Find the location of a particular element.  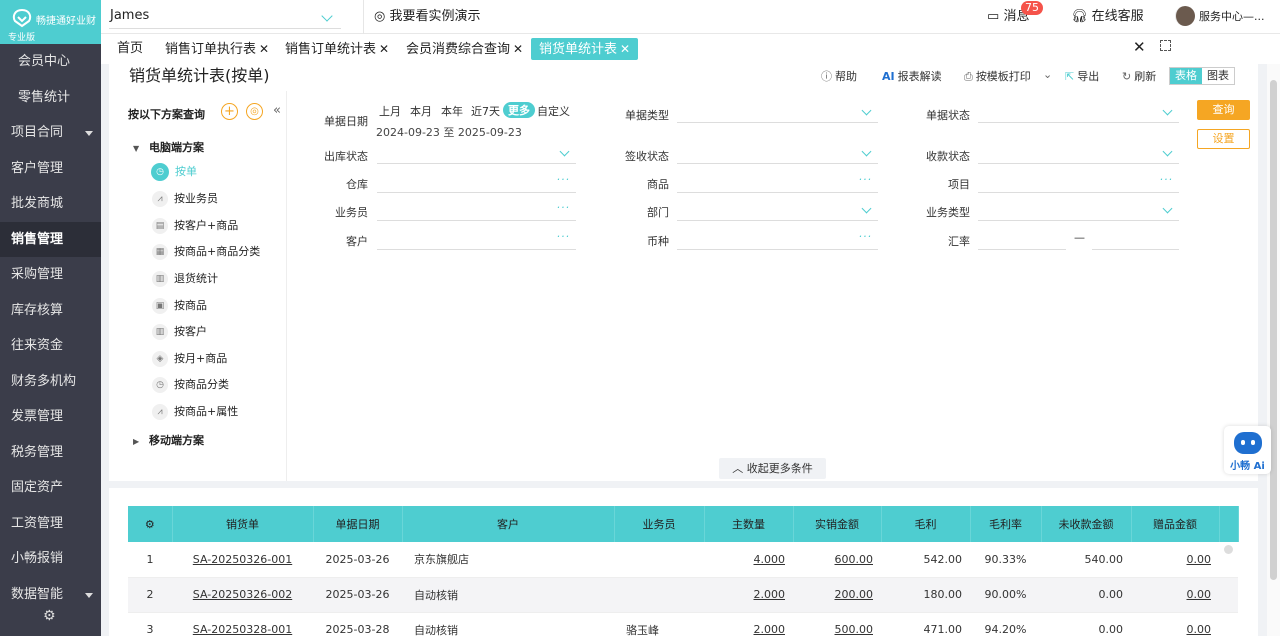

sign-status-select is located at coordinates (777, 153).